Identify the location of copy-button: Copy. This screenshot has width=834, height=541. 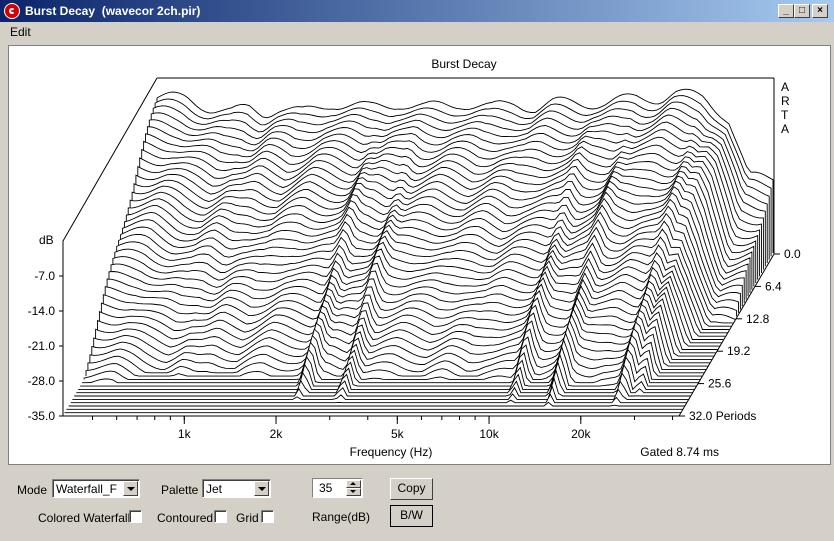
(411, 489).